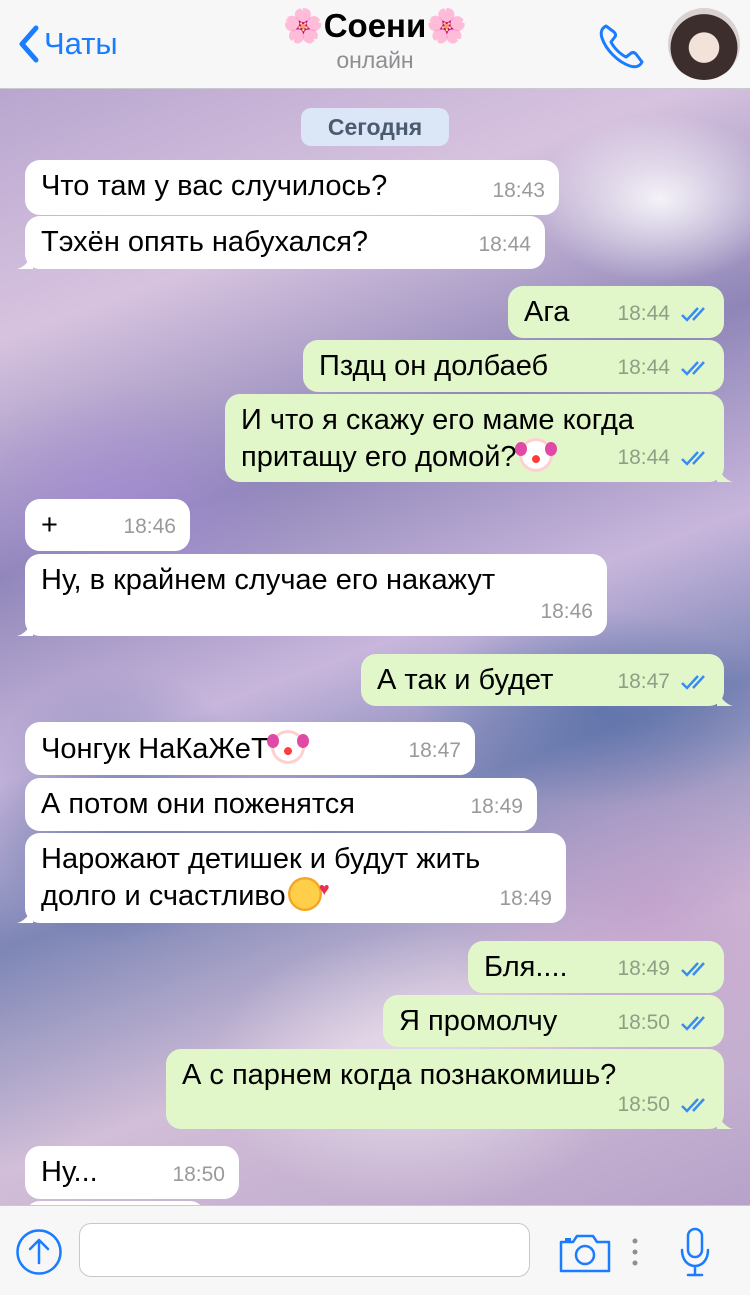  I want to click on message-incoming: + 18:46, so click(107, 525).